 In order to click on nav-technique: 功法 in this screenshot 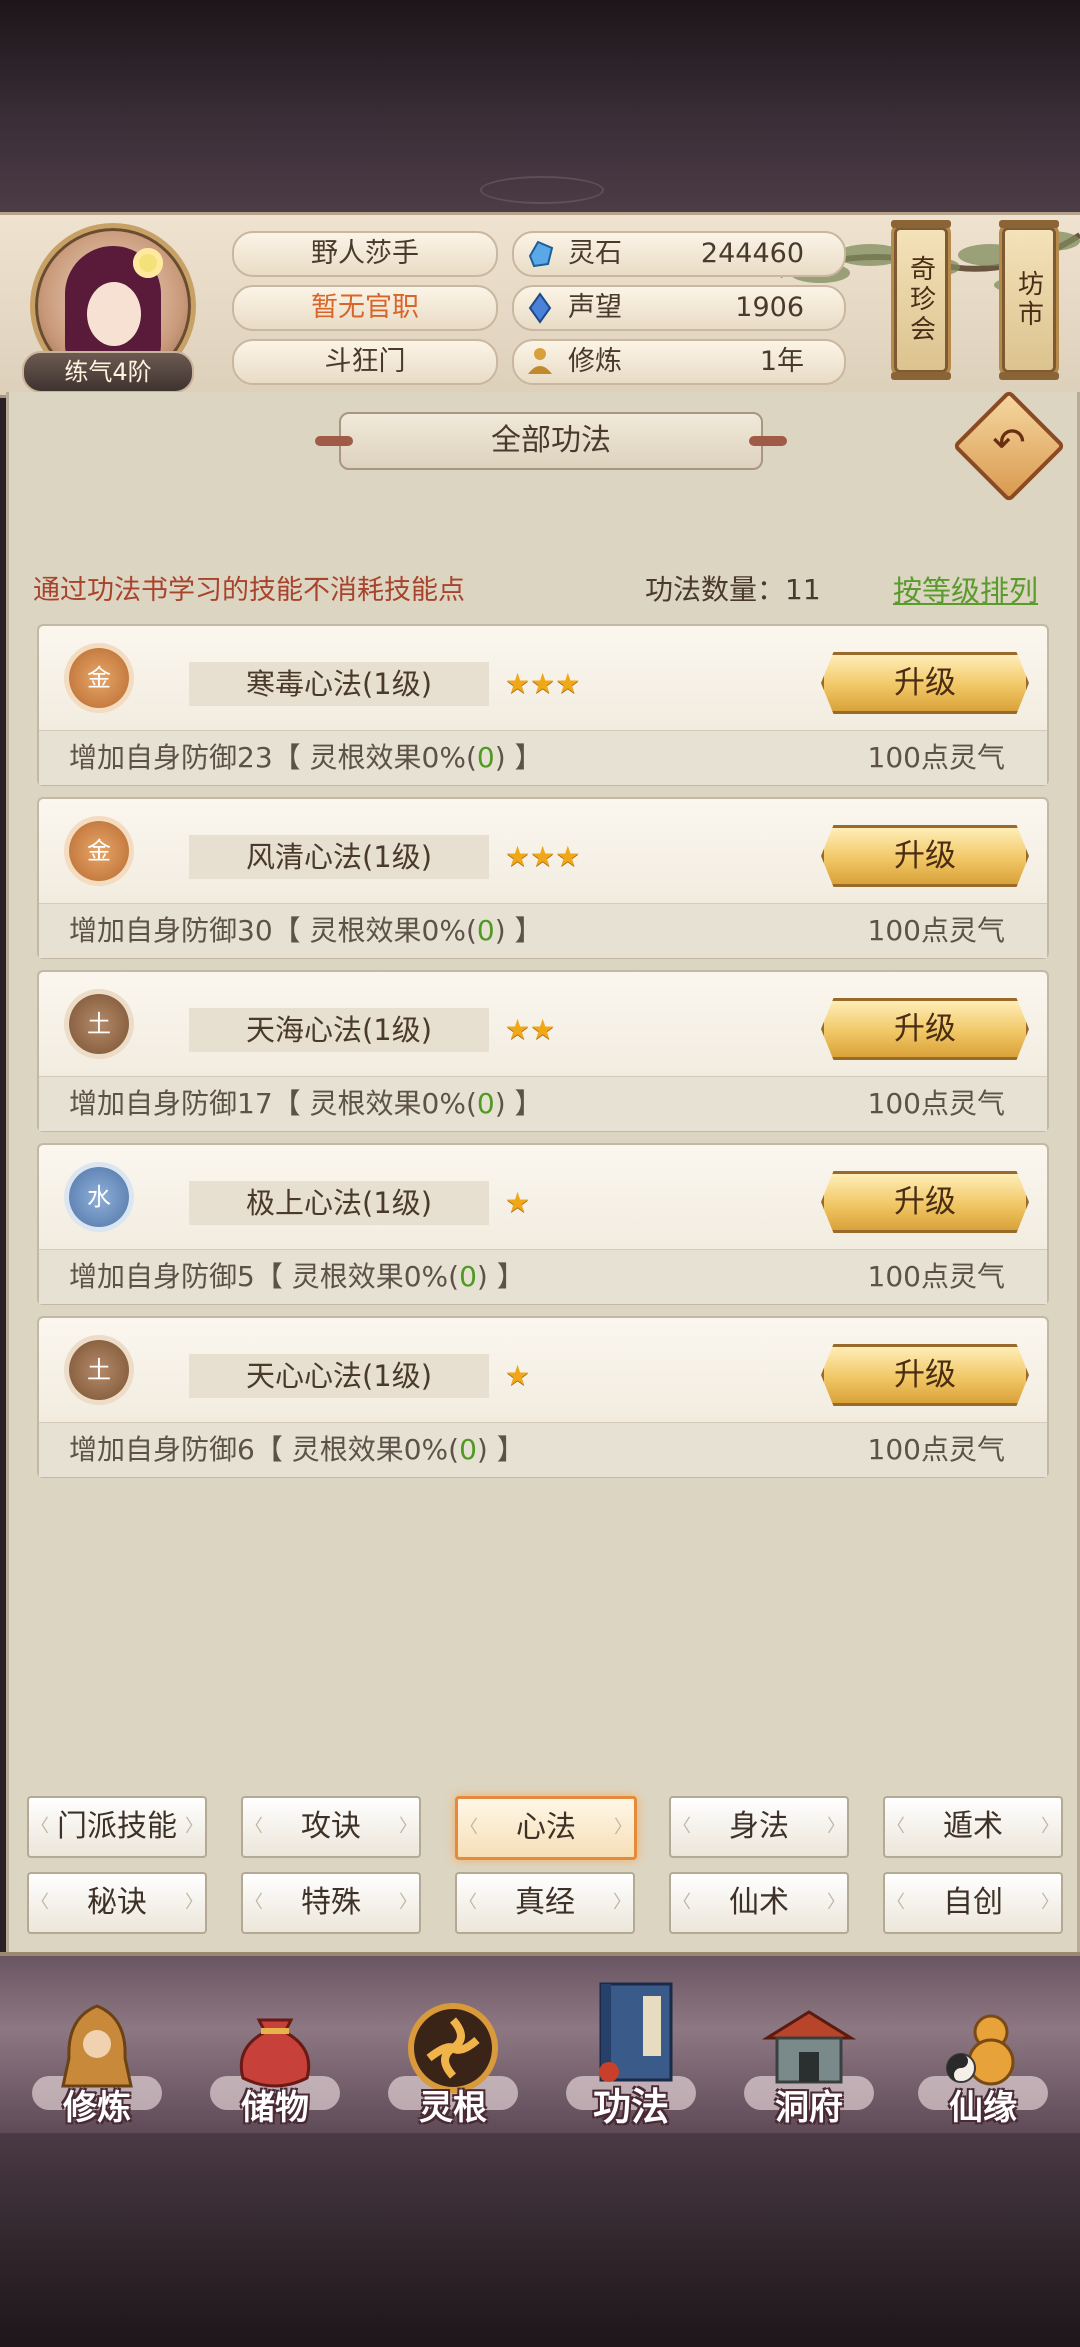, I will do `click(631, 2047)`.